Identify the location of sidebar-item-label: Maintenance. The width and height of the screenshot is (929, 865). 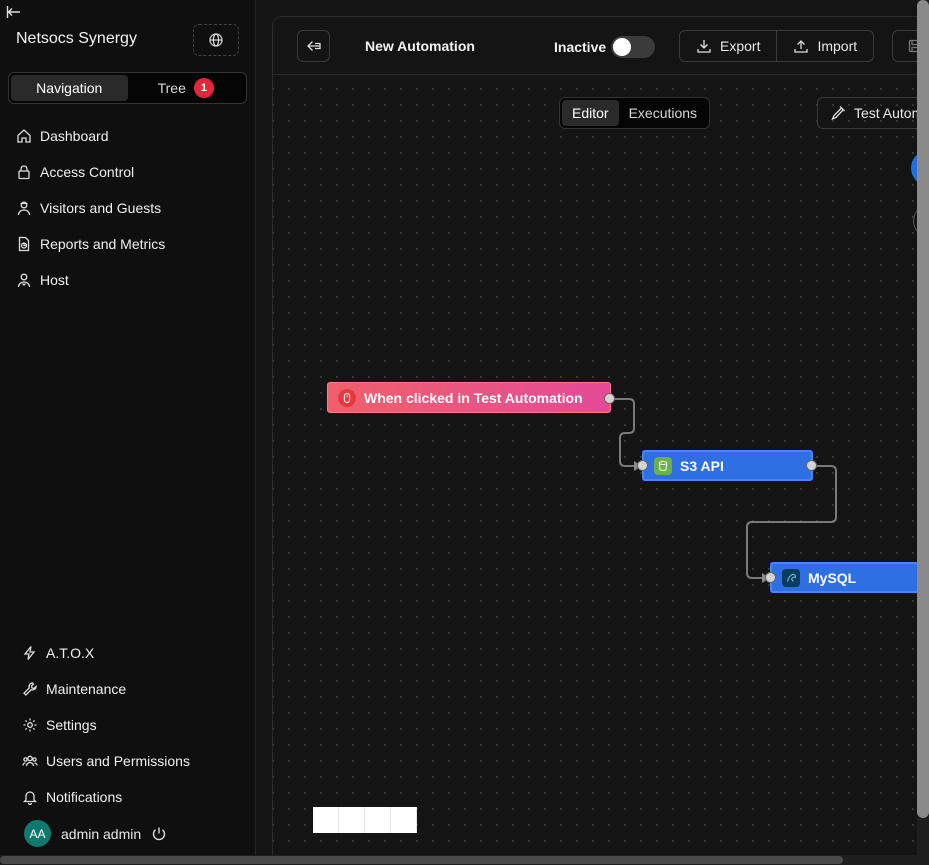
(86, 689).